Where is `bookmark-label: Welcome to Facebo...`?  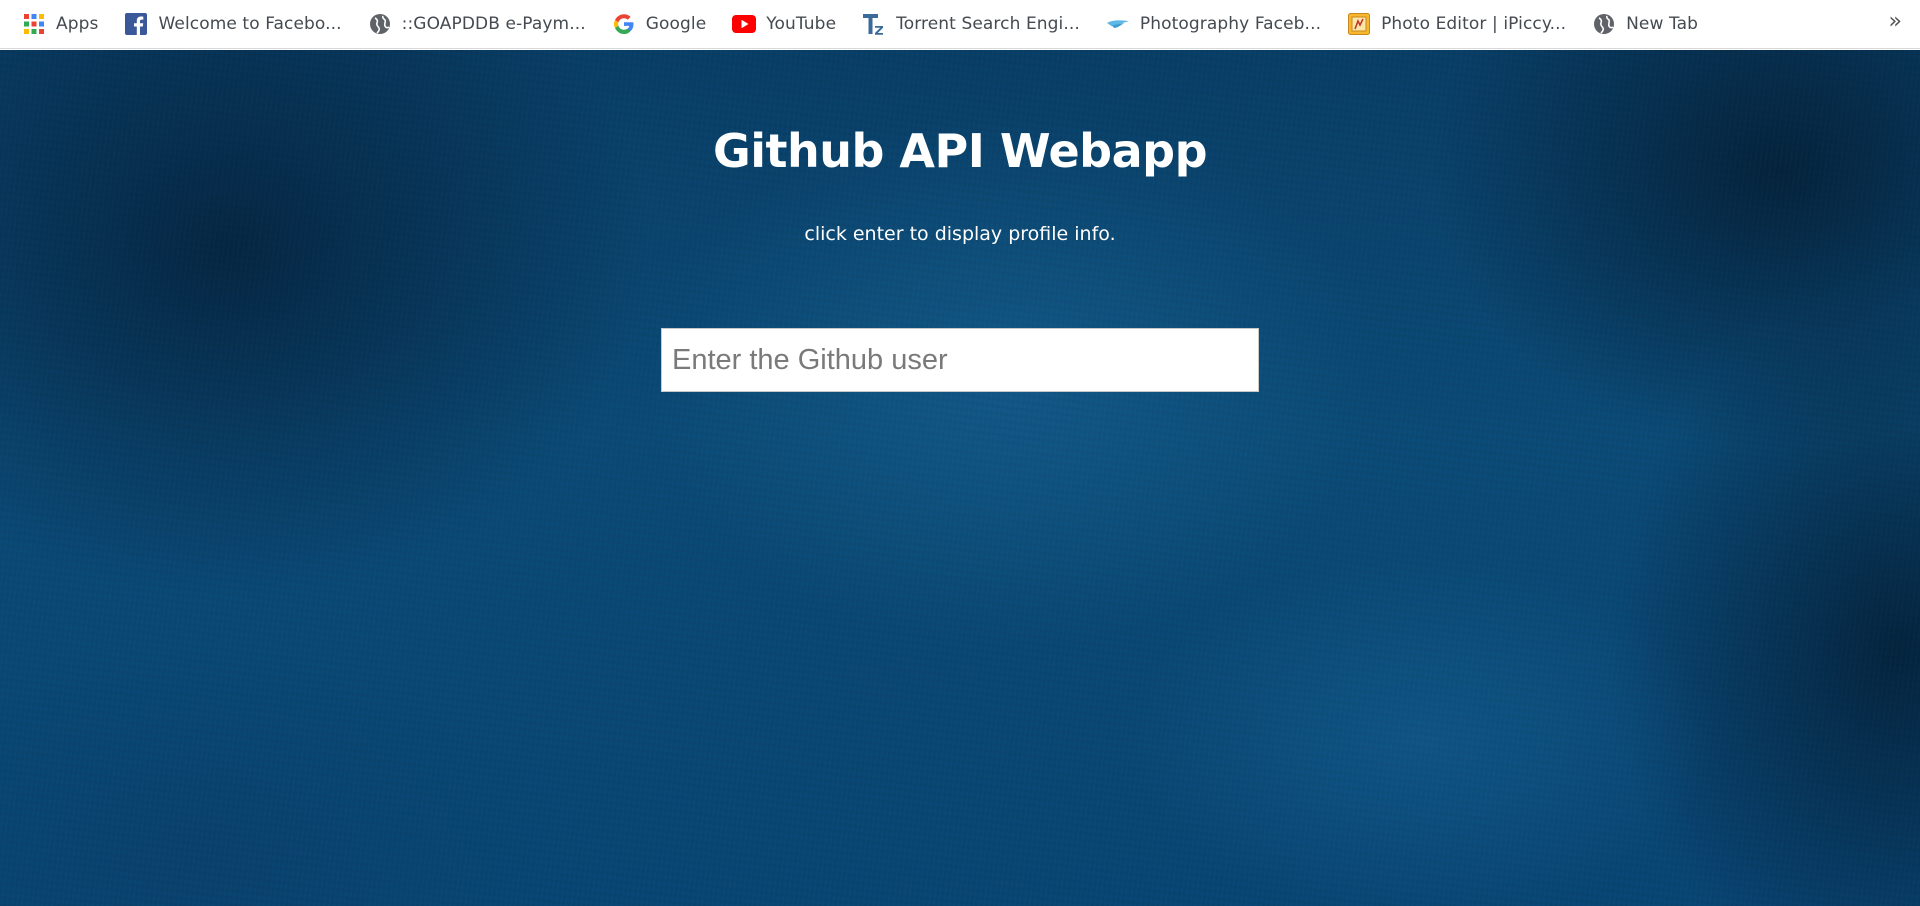 bookmark-label: Welcome to Facebo... is located at coordinates (250, 24).